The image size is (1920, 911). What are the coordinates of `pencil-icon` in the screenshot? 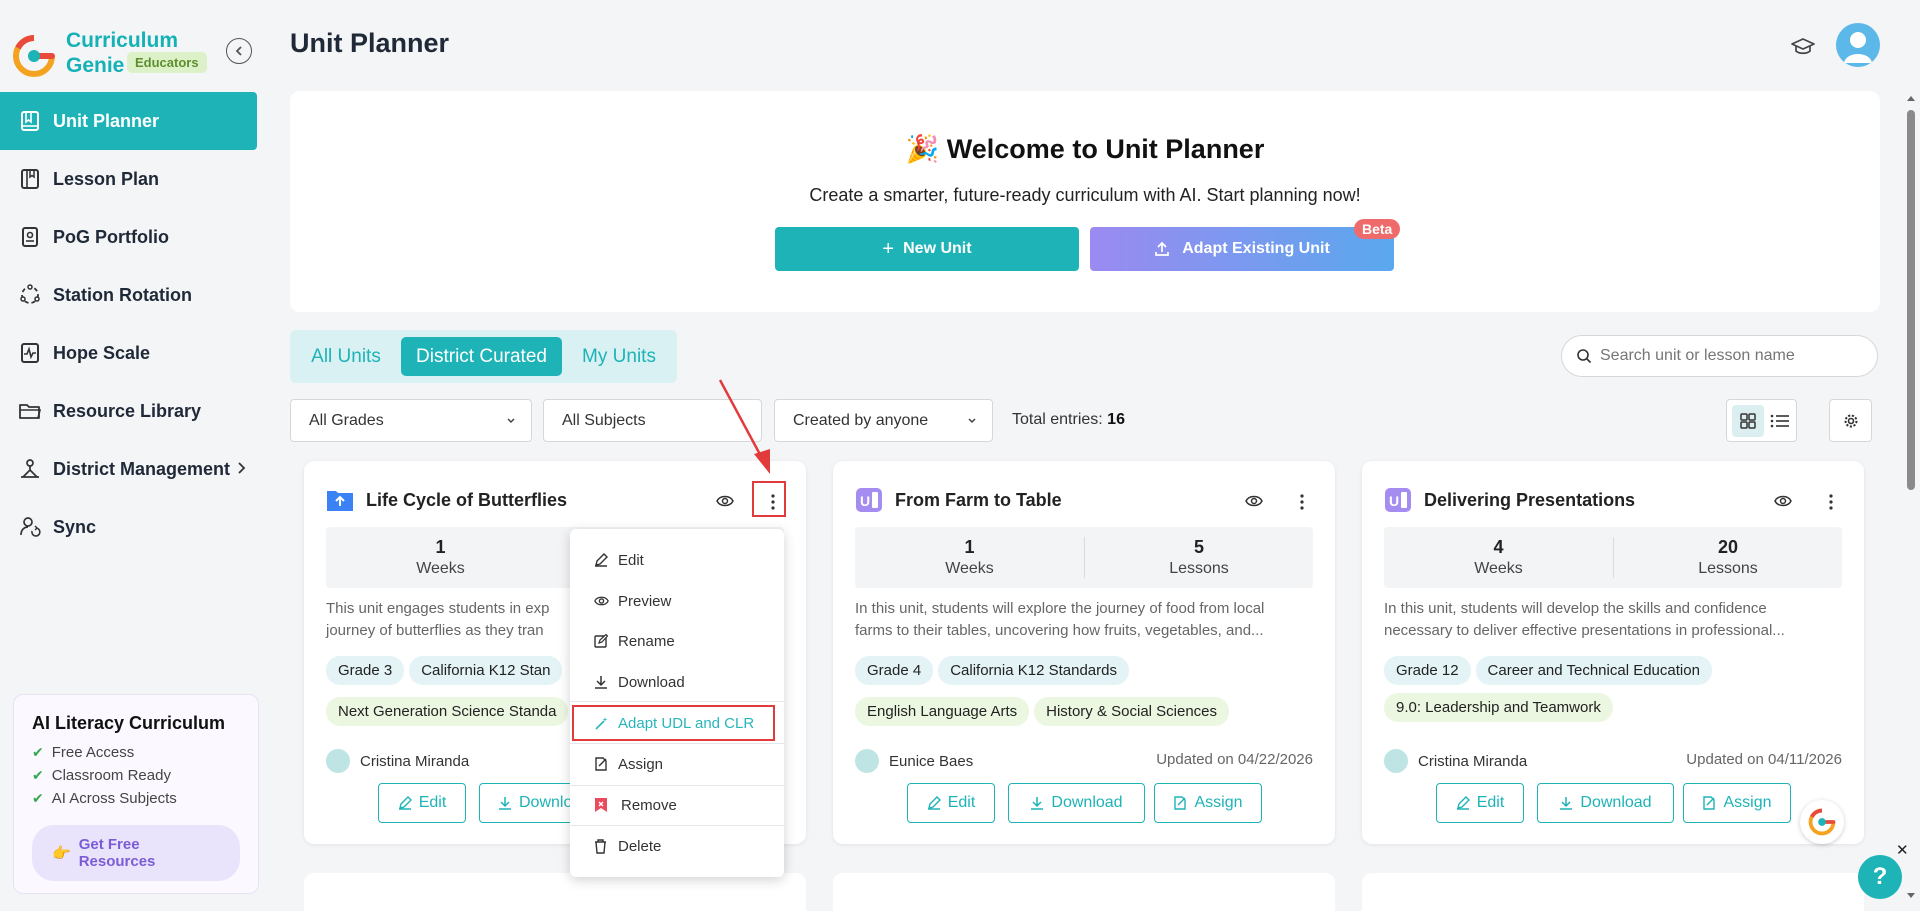 It's located at (603, 560).